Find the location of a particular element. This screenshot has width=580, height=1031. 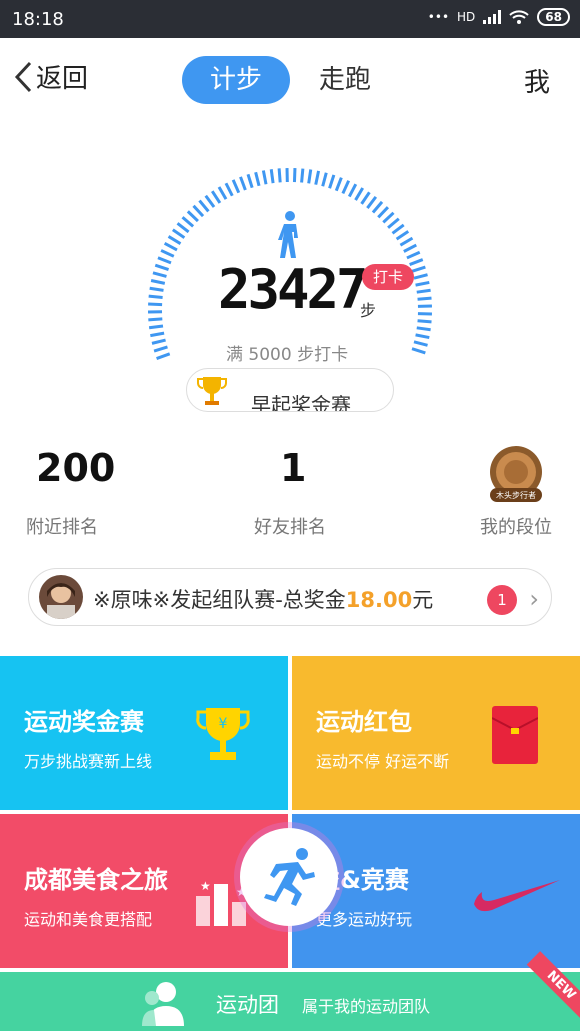

tile-subtitle: 万步挑战赛新上线 is located at coordinates (88, 761).